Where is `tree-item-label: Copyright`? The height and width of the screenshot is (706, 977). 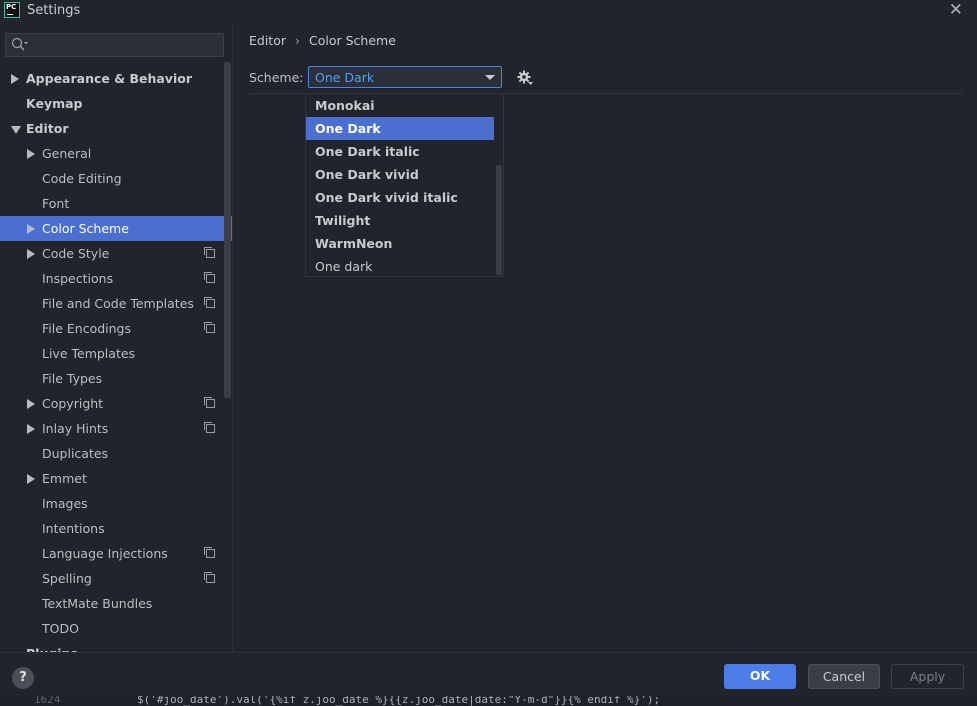 tree-item-label: Copyright is located at coordinates (73, 403).